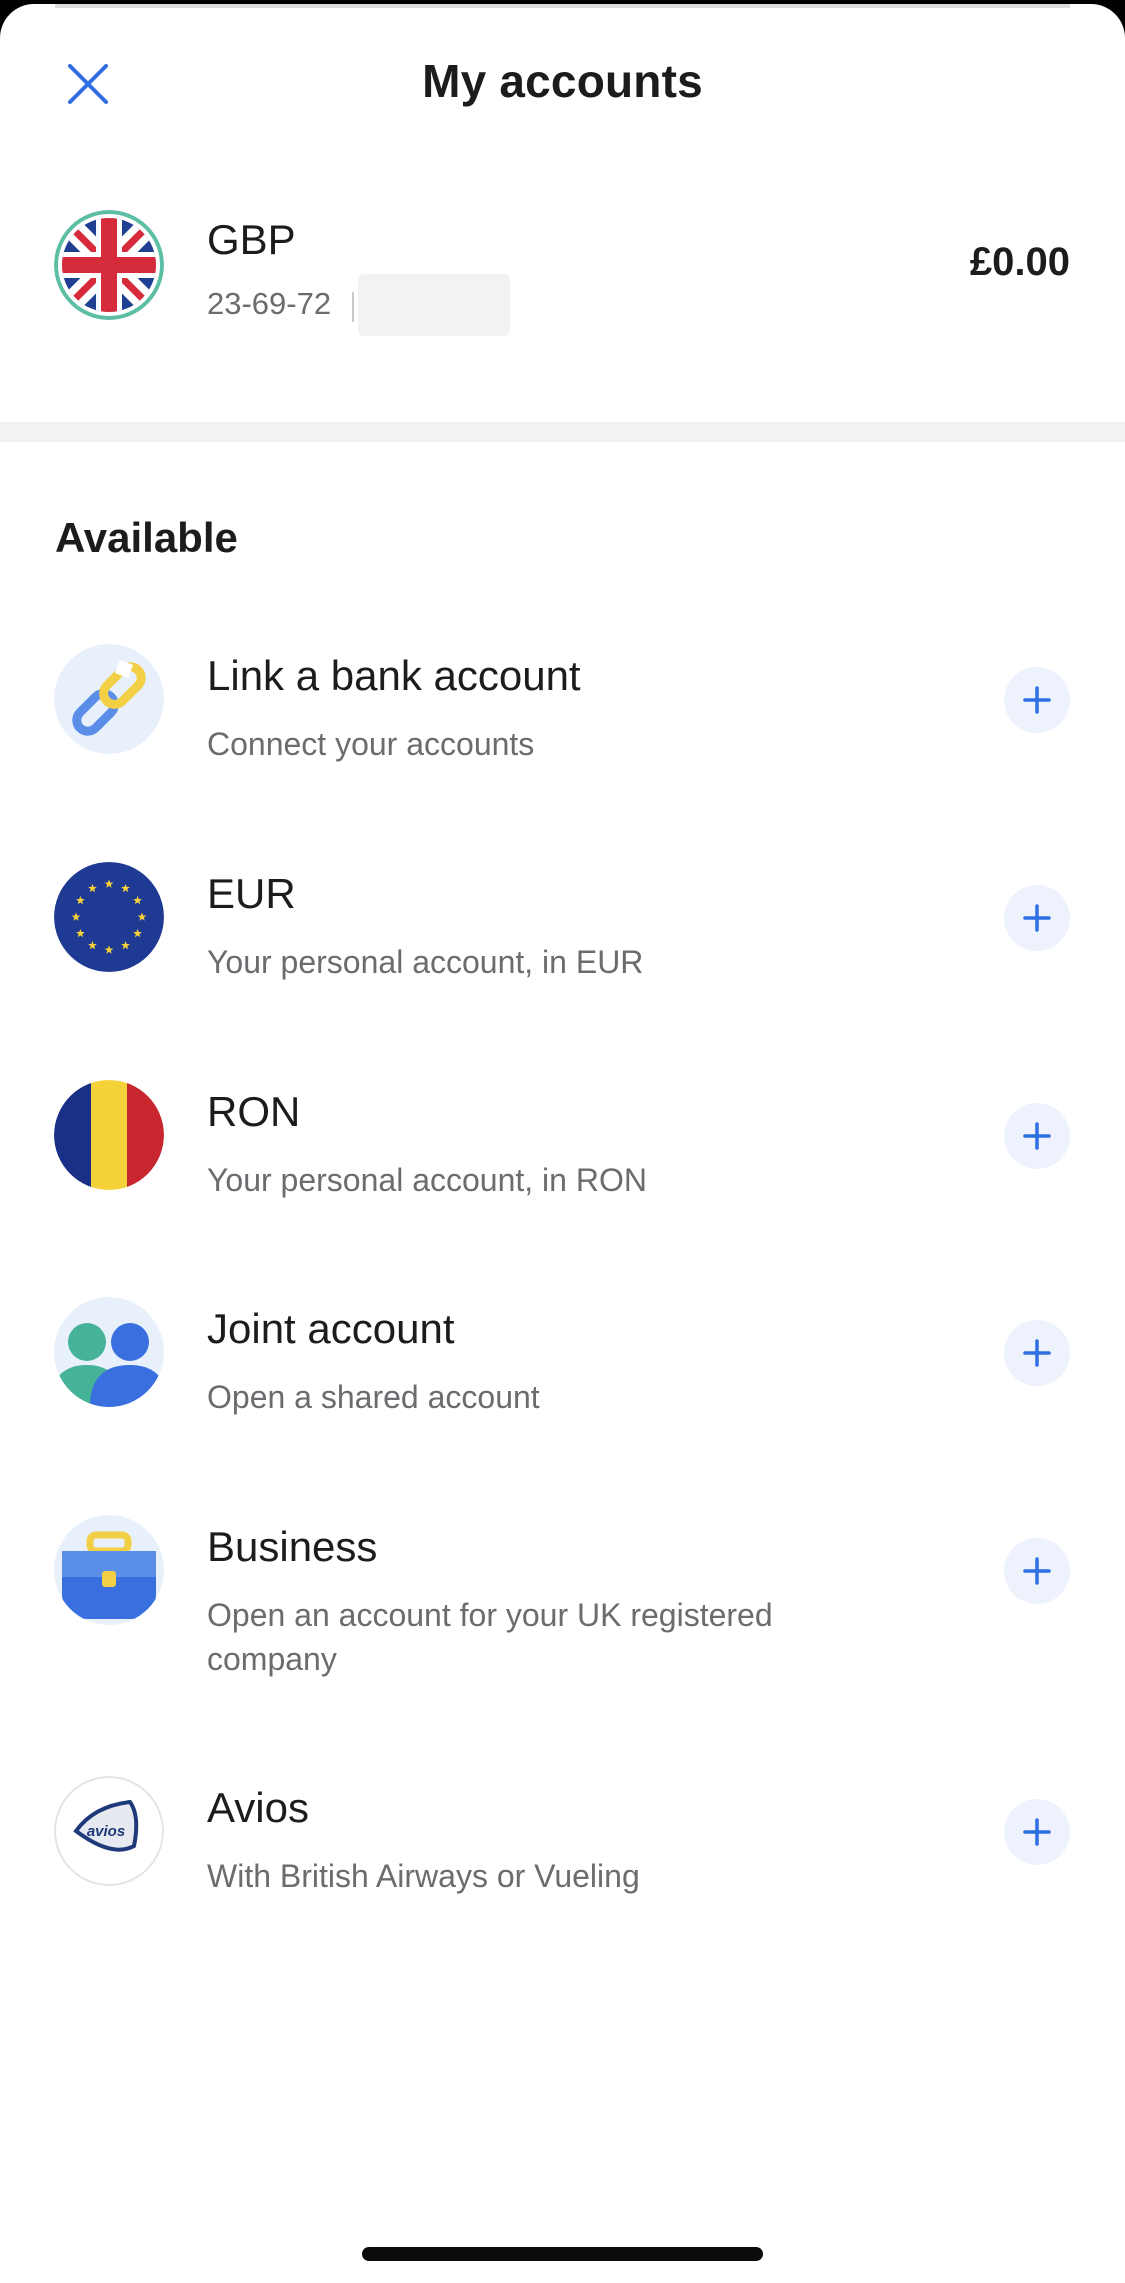 The height and width of the screenshot is (2283, 1125). What do you see at coordinates (109, 1135) in the screenshot?
I see `romania-flag-icon` at bounding box center [109, 1135].